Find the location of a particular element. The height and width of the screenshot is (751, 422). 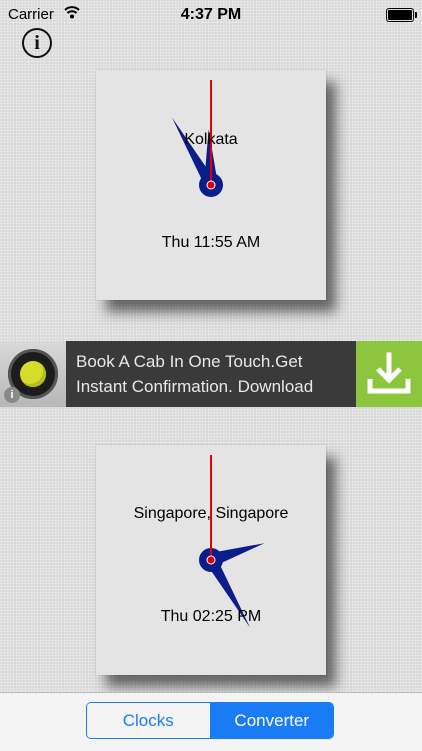

segmented-control: Clocks Converter is located at coordinates (210, 720).